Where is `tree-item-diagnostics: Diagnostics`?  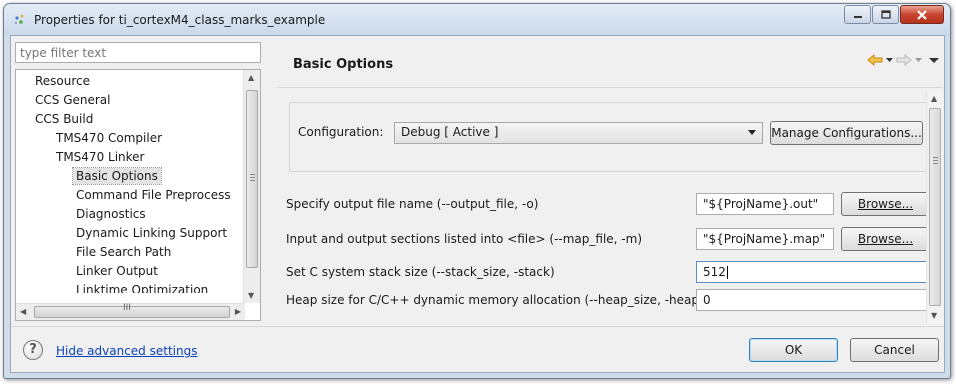 tree-item-diagnostics: Diagnostics is located at coordinates (111, 214).